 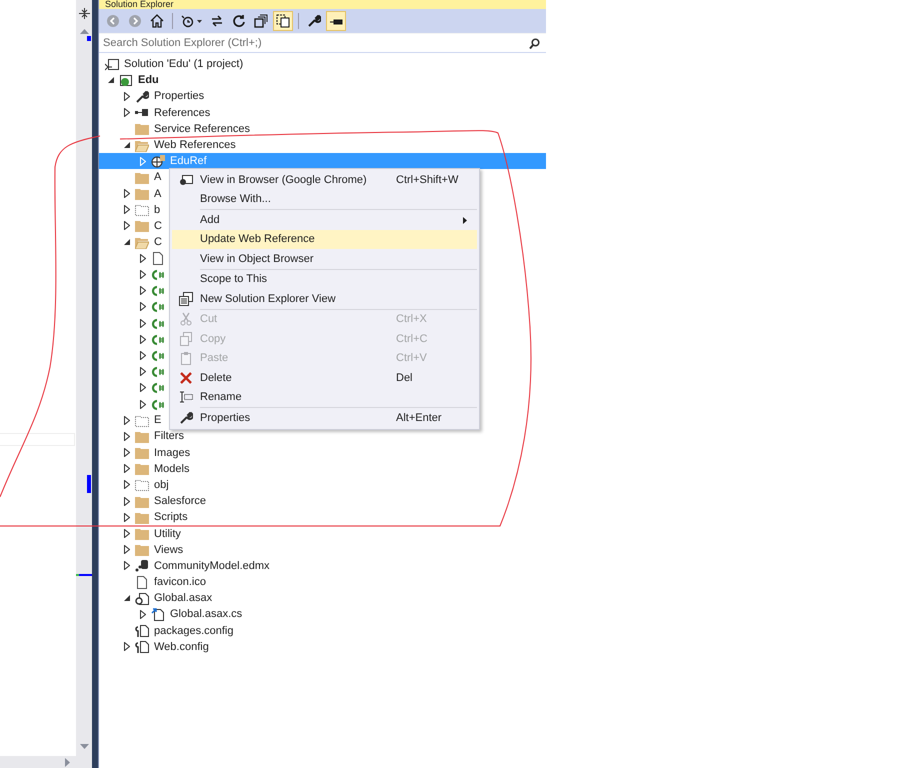 I want to click on item-label: Solution 'Edu' (1 project), so click(x=184, y=64).